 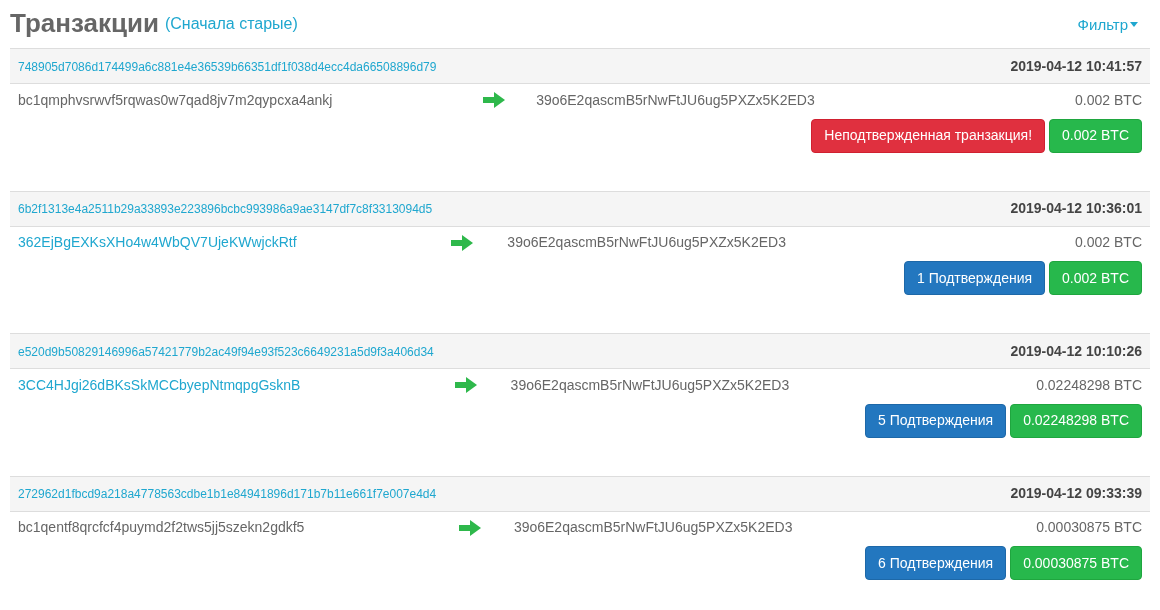 What do you see at coordinates (1089, 527) in the screenshot?
I see `amount: 0.00030875 BTC` at bounding box center [1089, 527].